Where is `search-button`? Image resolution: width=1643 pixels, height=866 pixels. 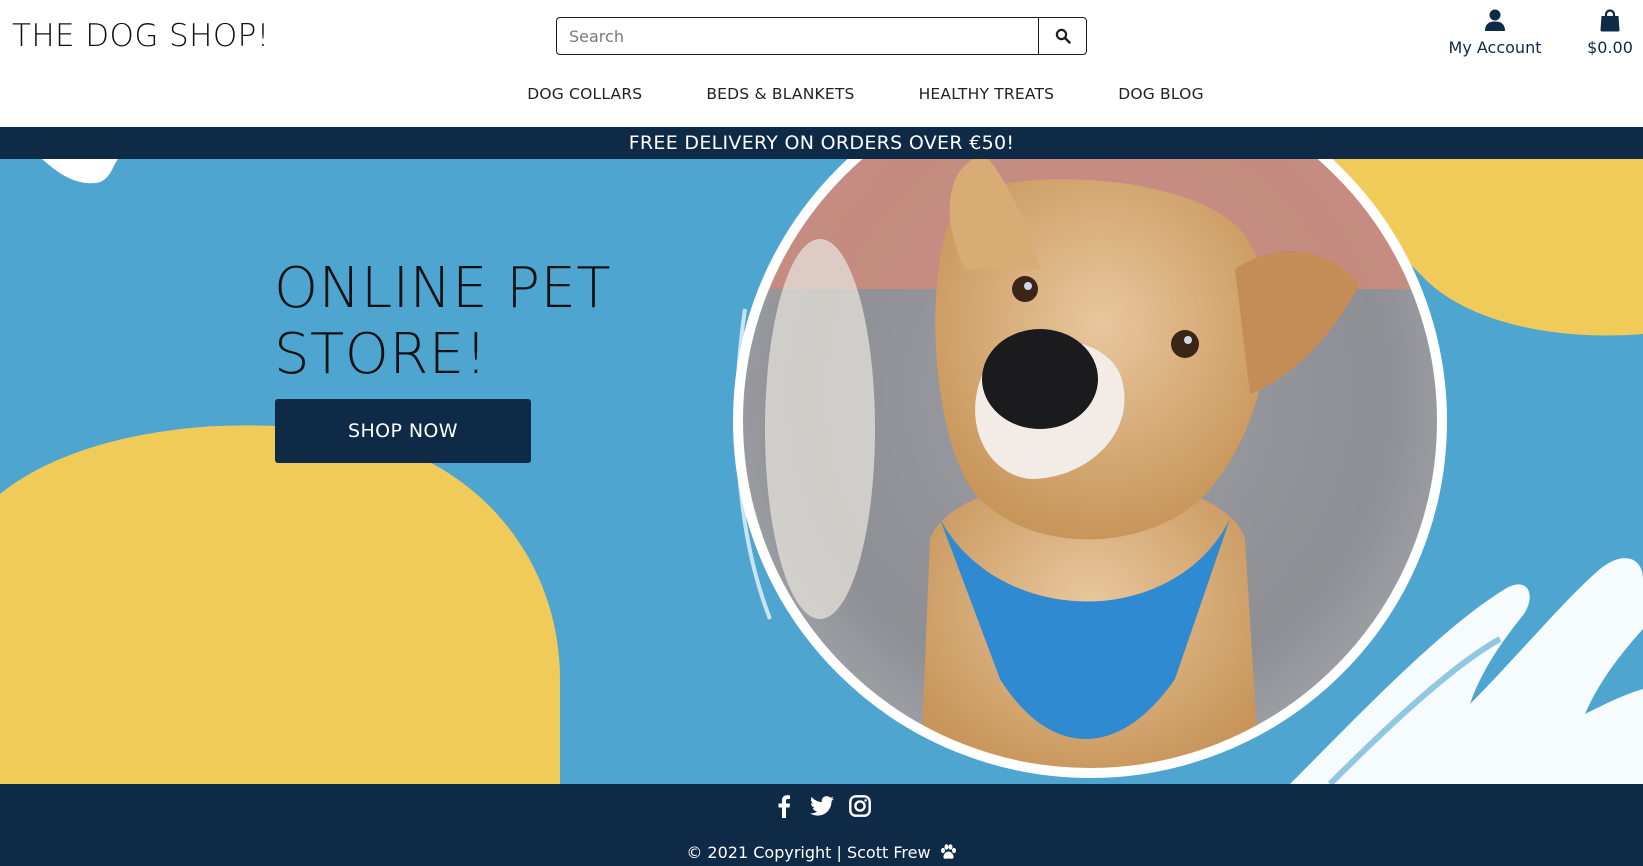 search-button is located at coordinates (1062, 36).